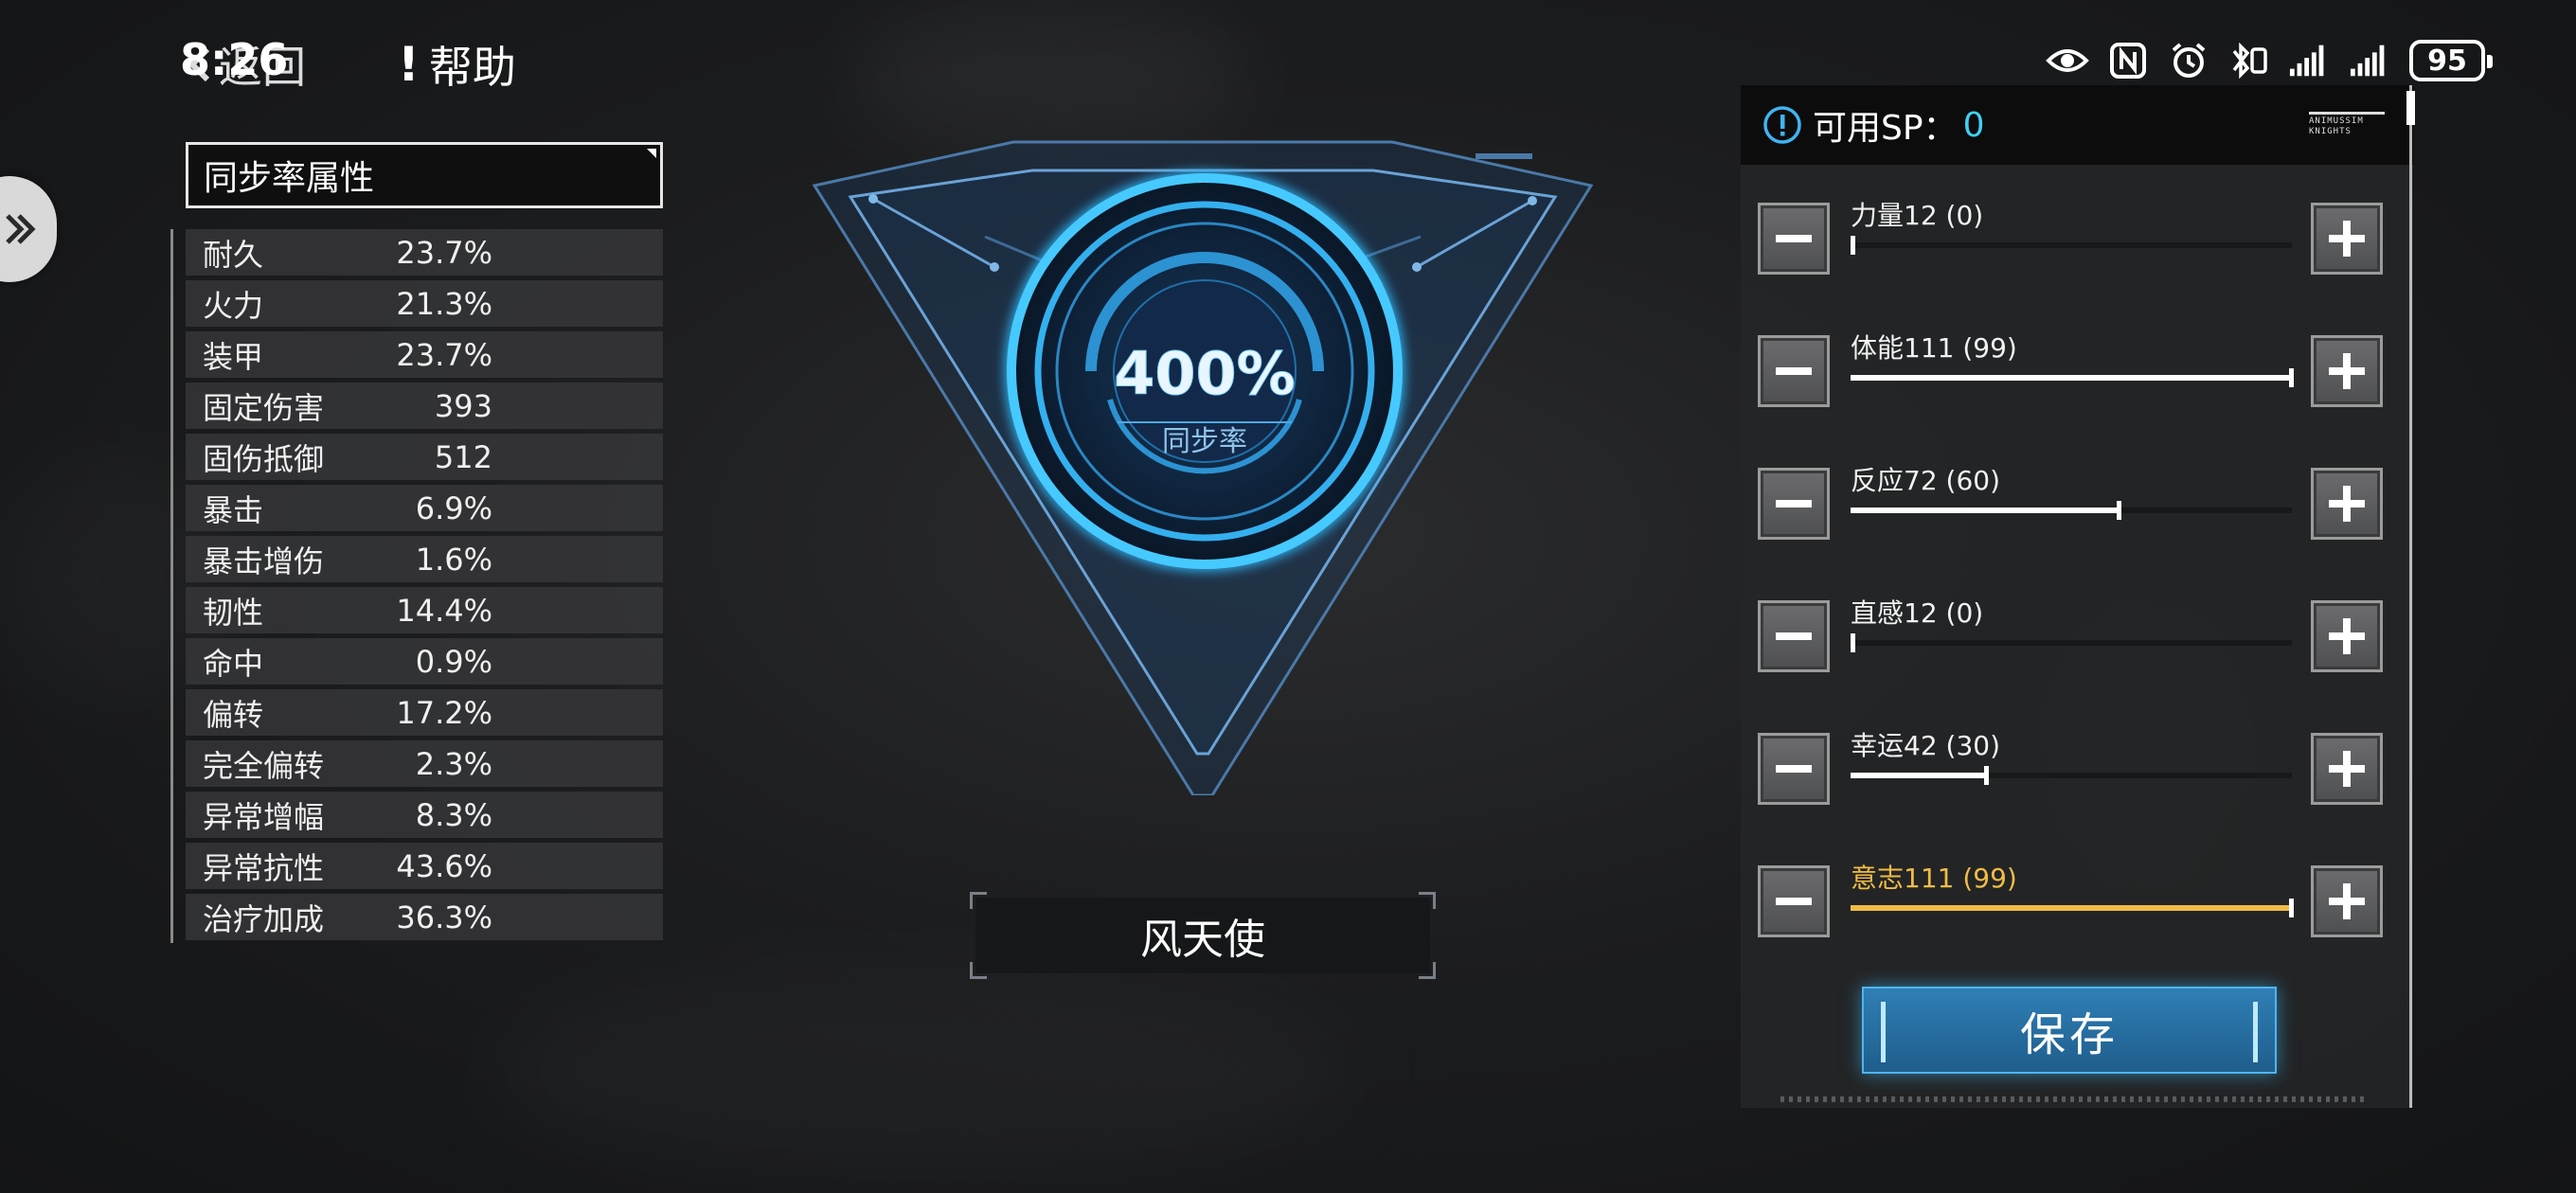 The height and width of the screenshot is (1193, 2576). What do you see at coordinates (453, 661) in the screenshot?
I see `attribute-value: 0.9%` at bounding box center [453, 661].